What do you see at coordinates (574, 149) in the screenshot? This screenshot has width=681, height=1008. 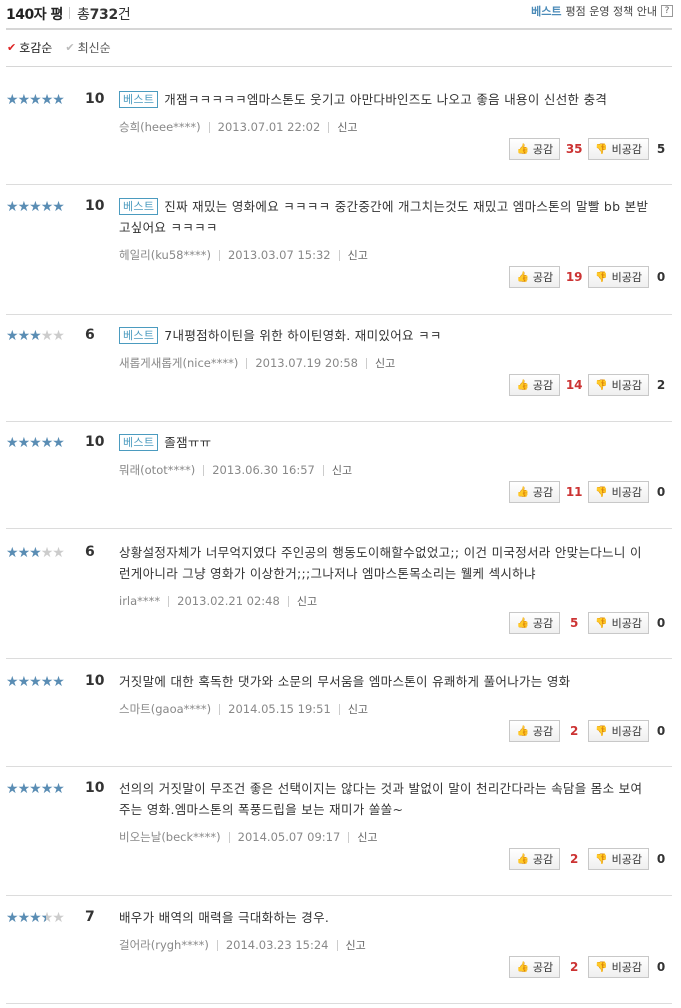 I see `agree-count: 35` at bounding box center [574, 149].